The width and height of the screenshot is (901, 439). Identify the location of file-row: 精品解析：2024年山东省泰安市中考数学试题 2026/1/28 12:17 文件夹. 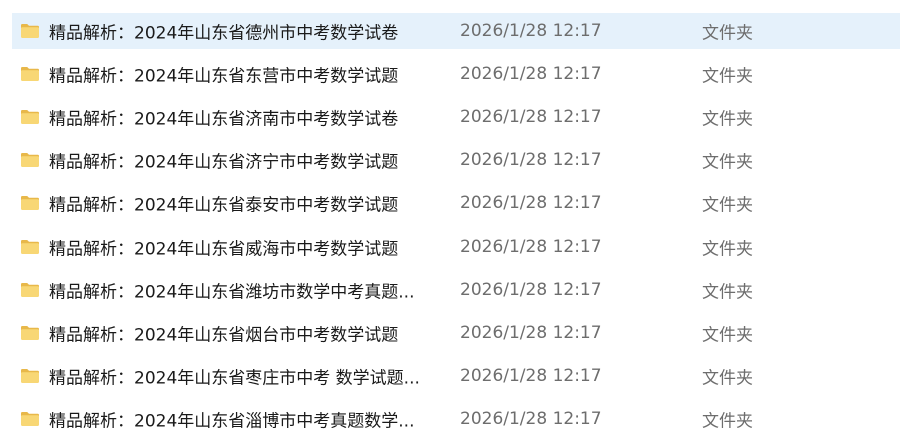
(456, 203).